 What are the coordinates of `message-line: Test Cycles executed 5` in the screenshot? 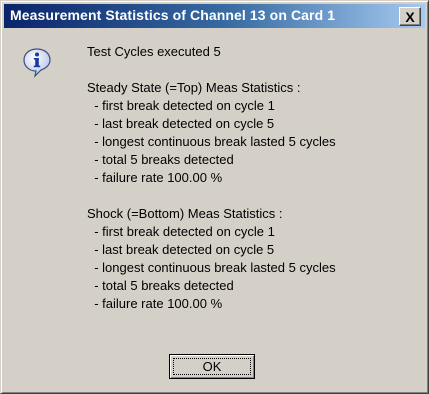 It's located at (154, 51).